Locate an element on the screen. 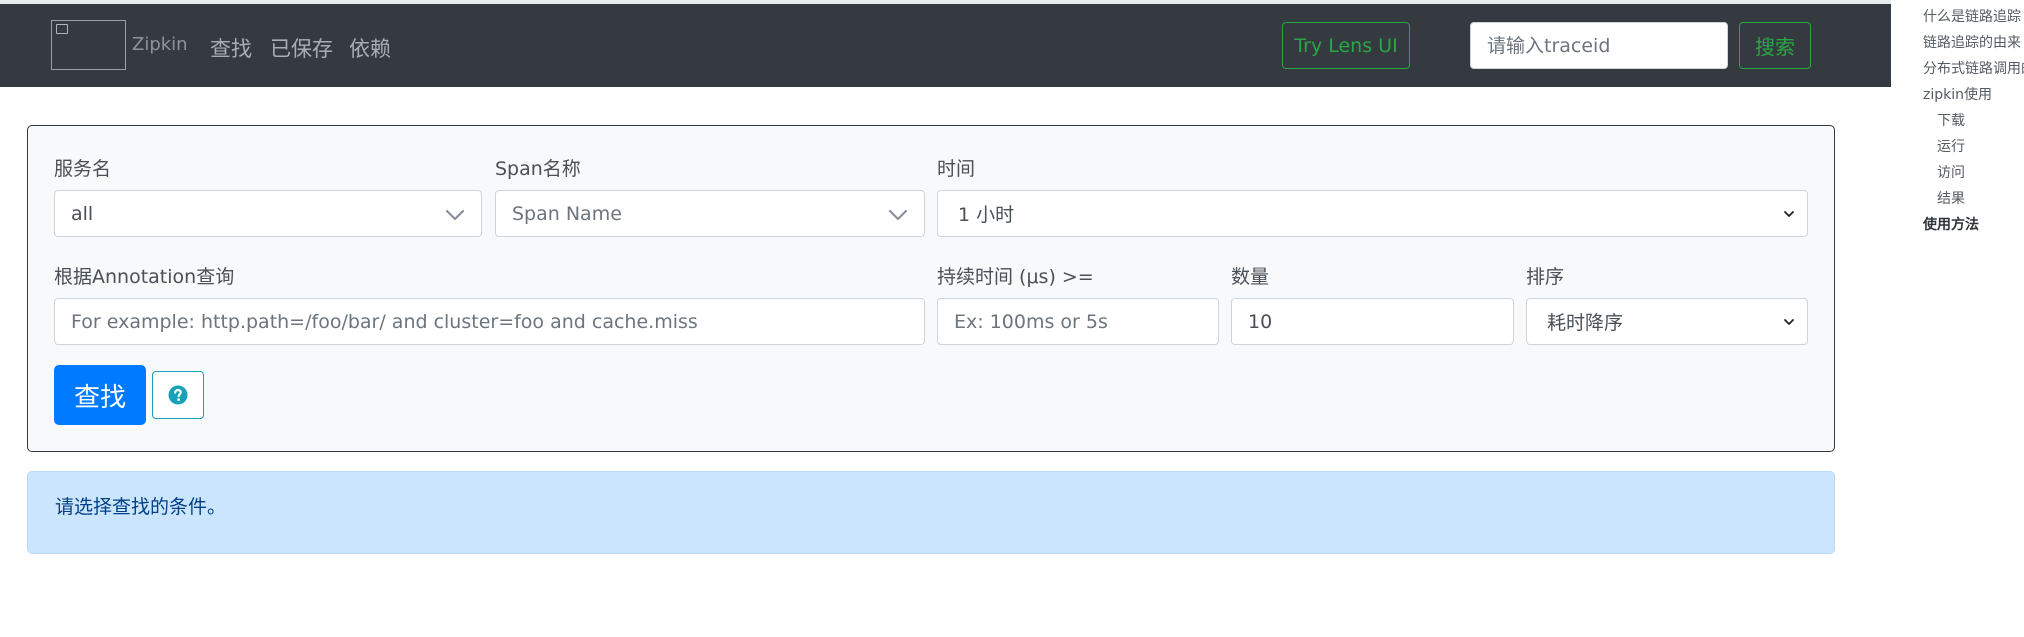 Image resolution: width=2024 pixels, height=637 pixels. annotation-query-label: 根据Annotation查询 is located at coordinates (144, 277).